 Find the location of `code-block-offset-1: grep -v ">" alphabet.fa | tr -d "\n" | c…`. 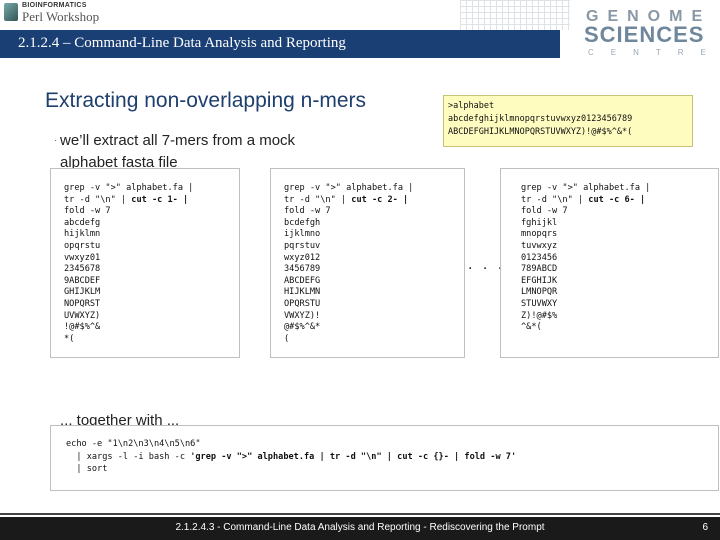

code-block-offset-1: grep -v ">" alphabet.fa | tr -d "\n" | c… is located at coordinates (145, 263).